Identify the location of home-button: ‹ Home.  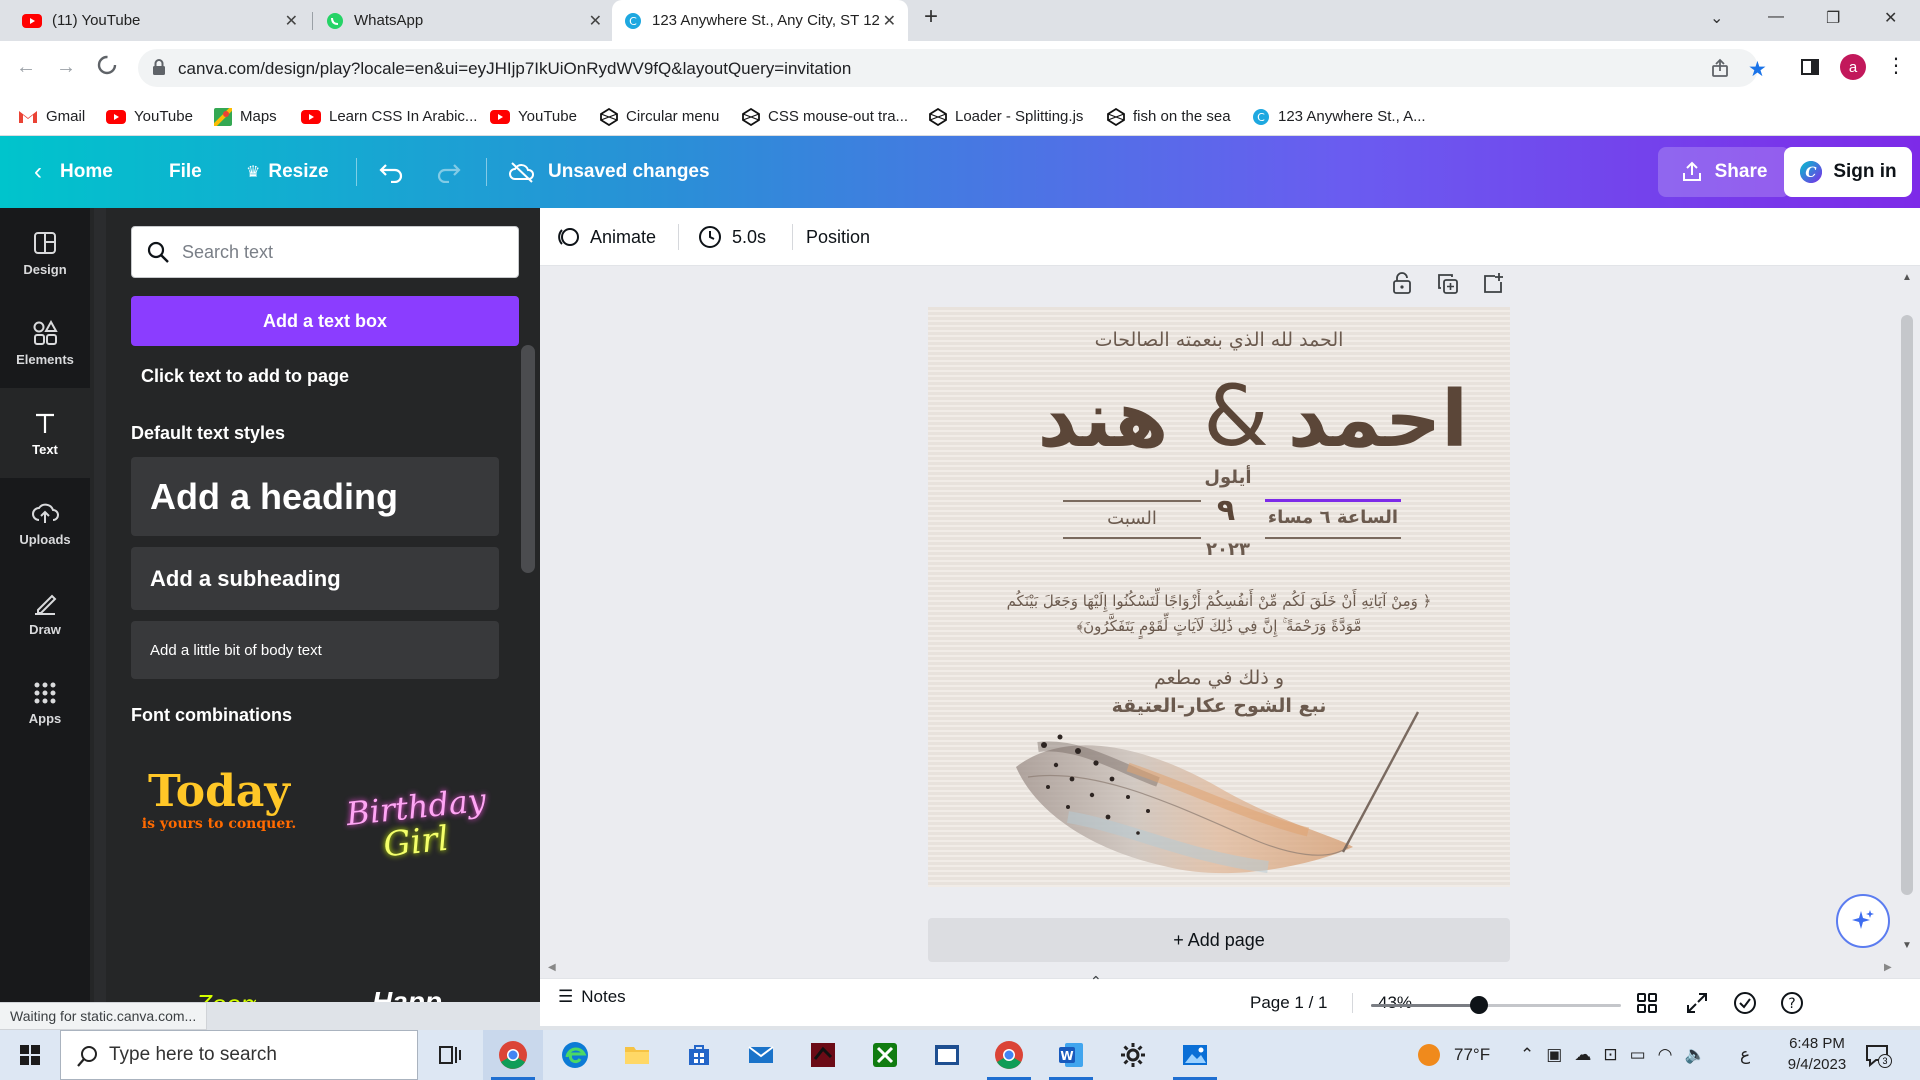
(73, 172).